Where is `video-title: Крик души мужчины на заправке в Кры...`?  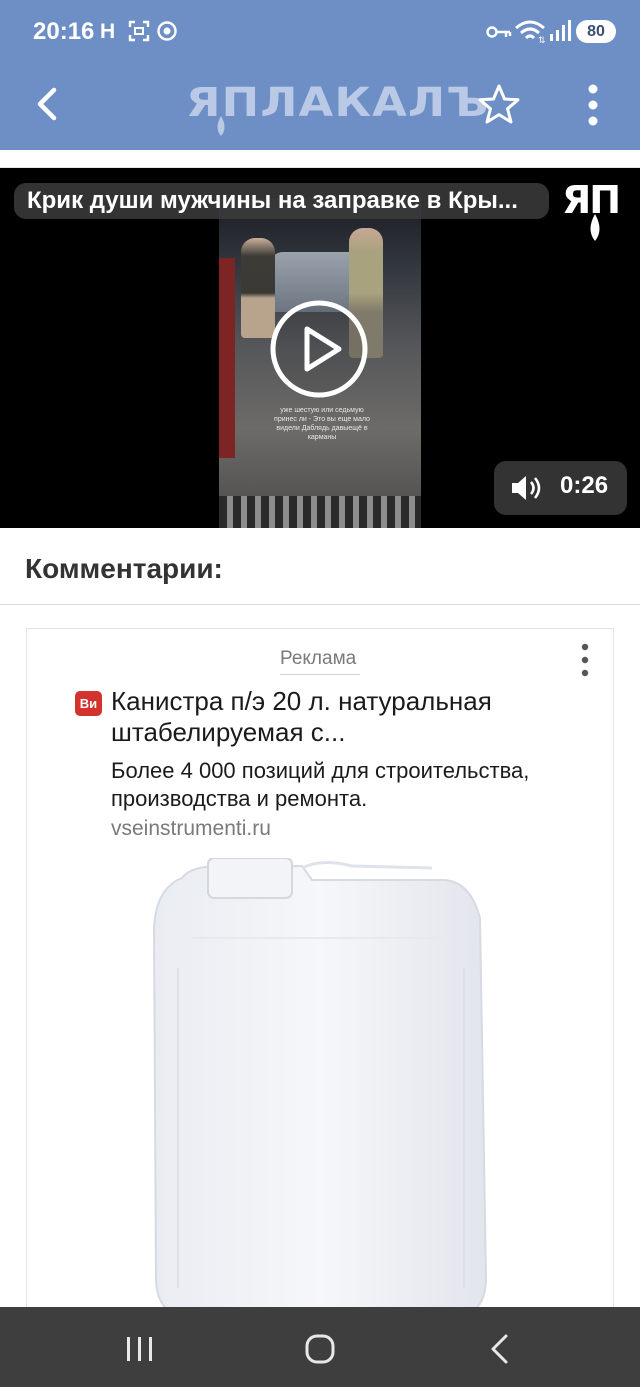 video-title: Крик души мужчины на заправке в Кры... is located at coordinates (281, 201).